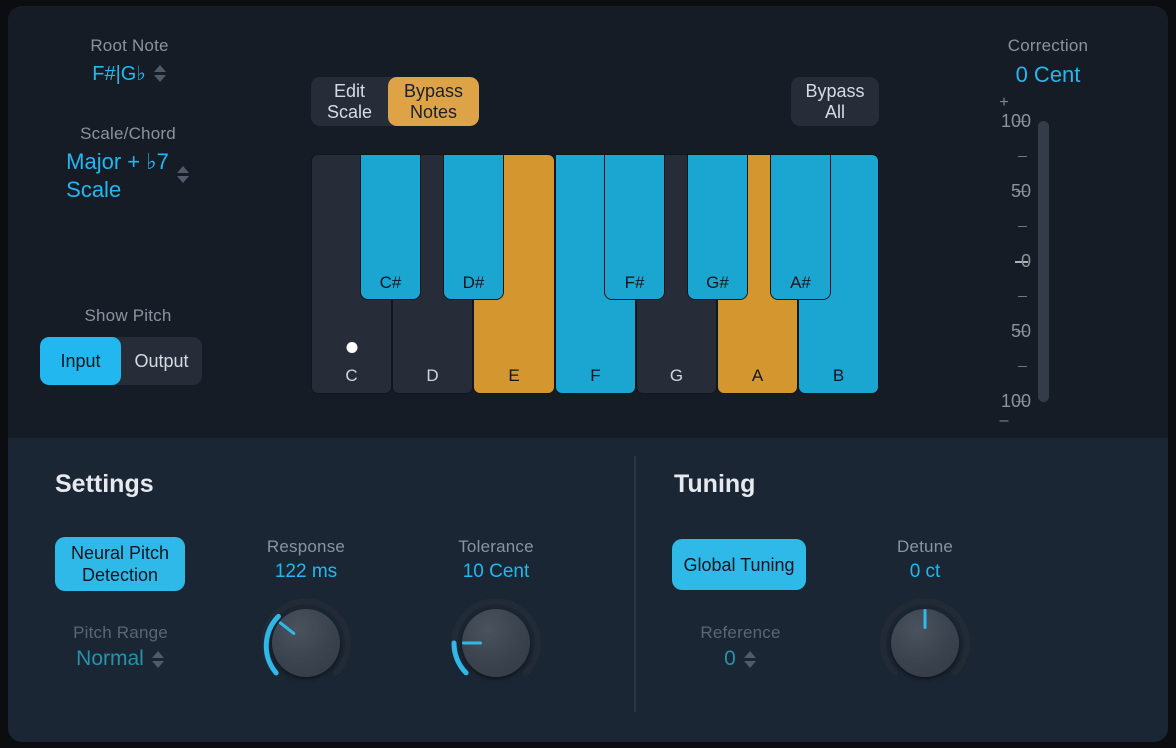 This screenshot has height=748, width=1176. I want to click on bypass-all-line2: All, so click(834, 111).